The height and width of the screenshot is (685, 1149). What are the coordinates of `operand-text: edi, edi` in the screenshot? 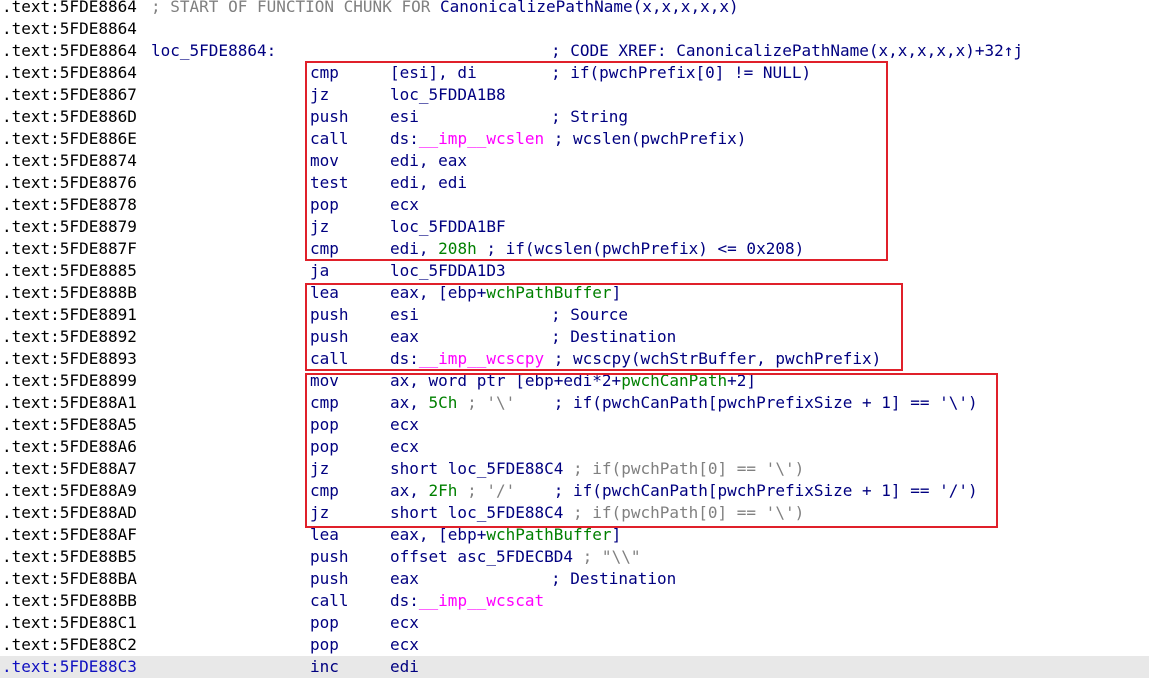 It's located at (428, 182).